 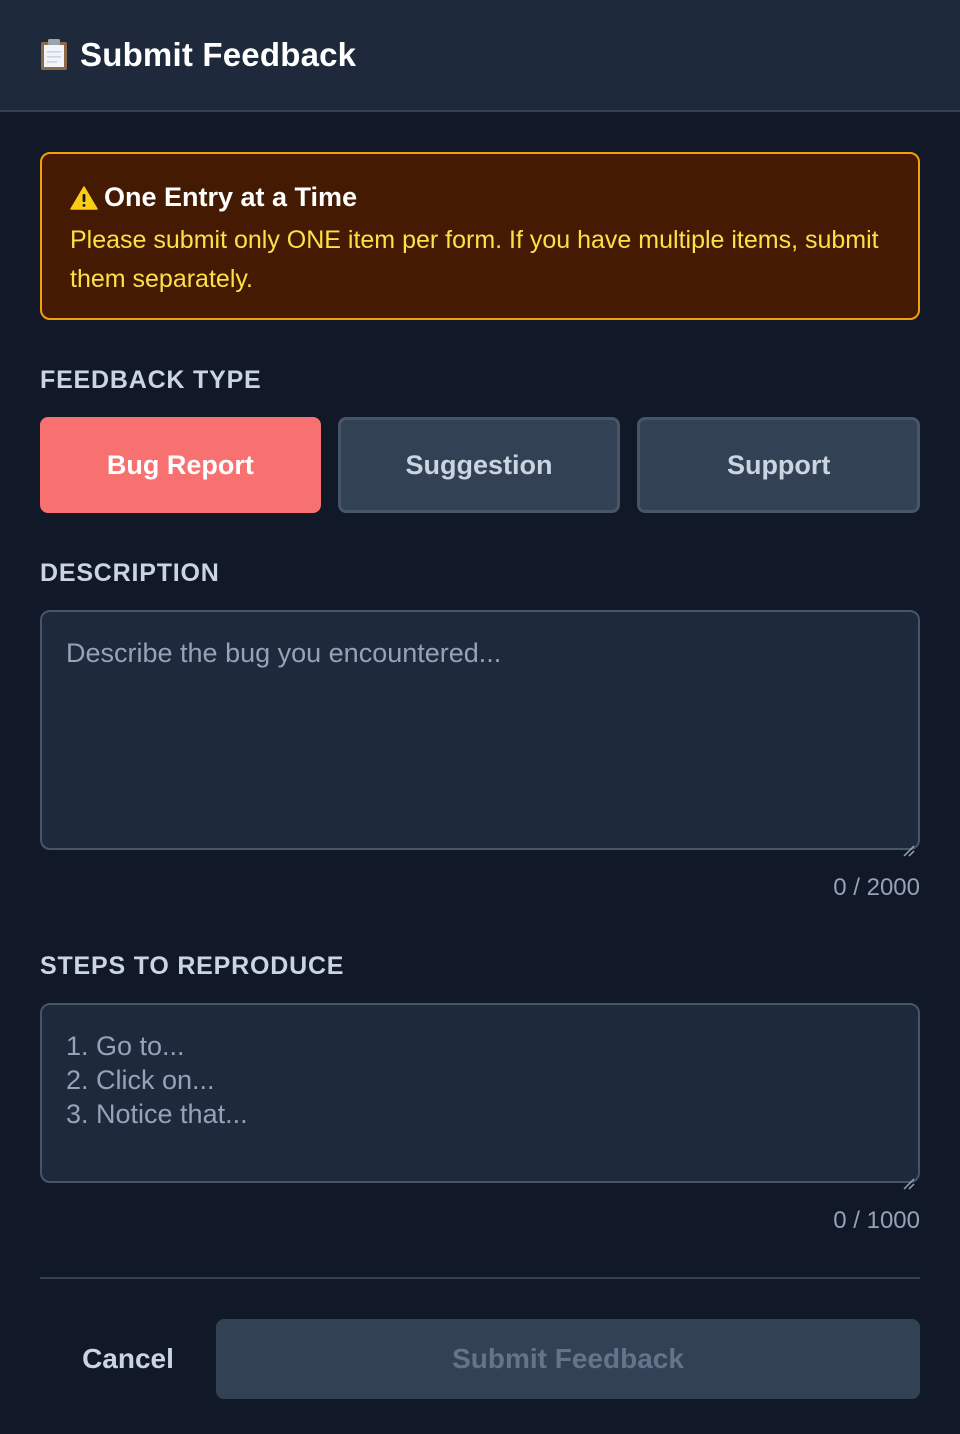 I want to click on type-support-button: Support, so click(x=779, y=465).